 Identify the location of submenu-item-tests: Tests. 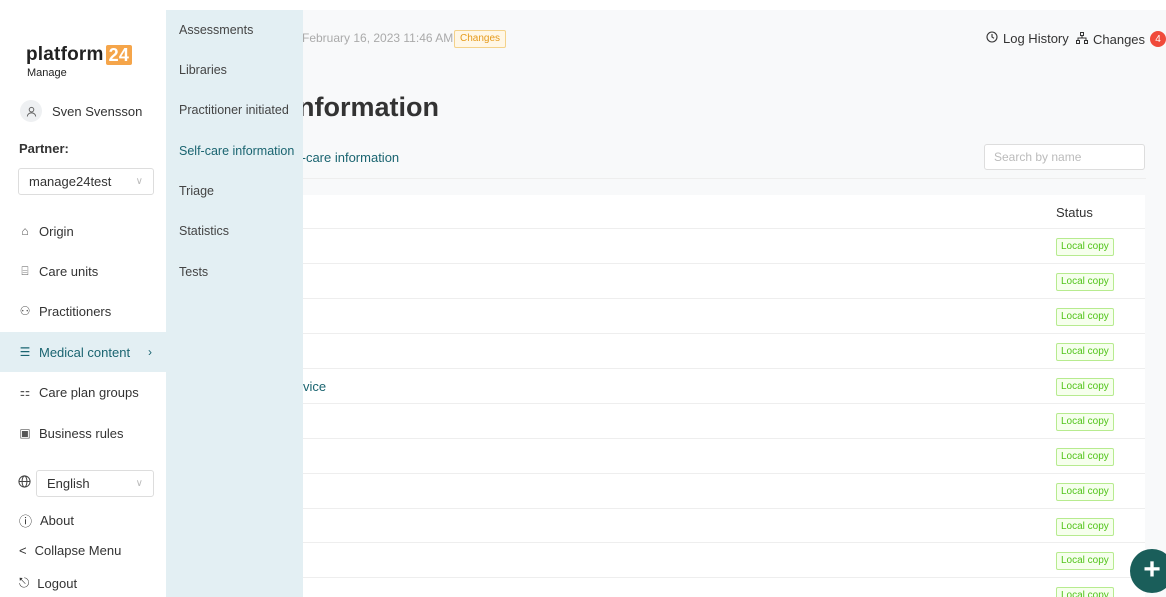
(193, 272).